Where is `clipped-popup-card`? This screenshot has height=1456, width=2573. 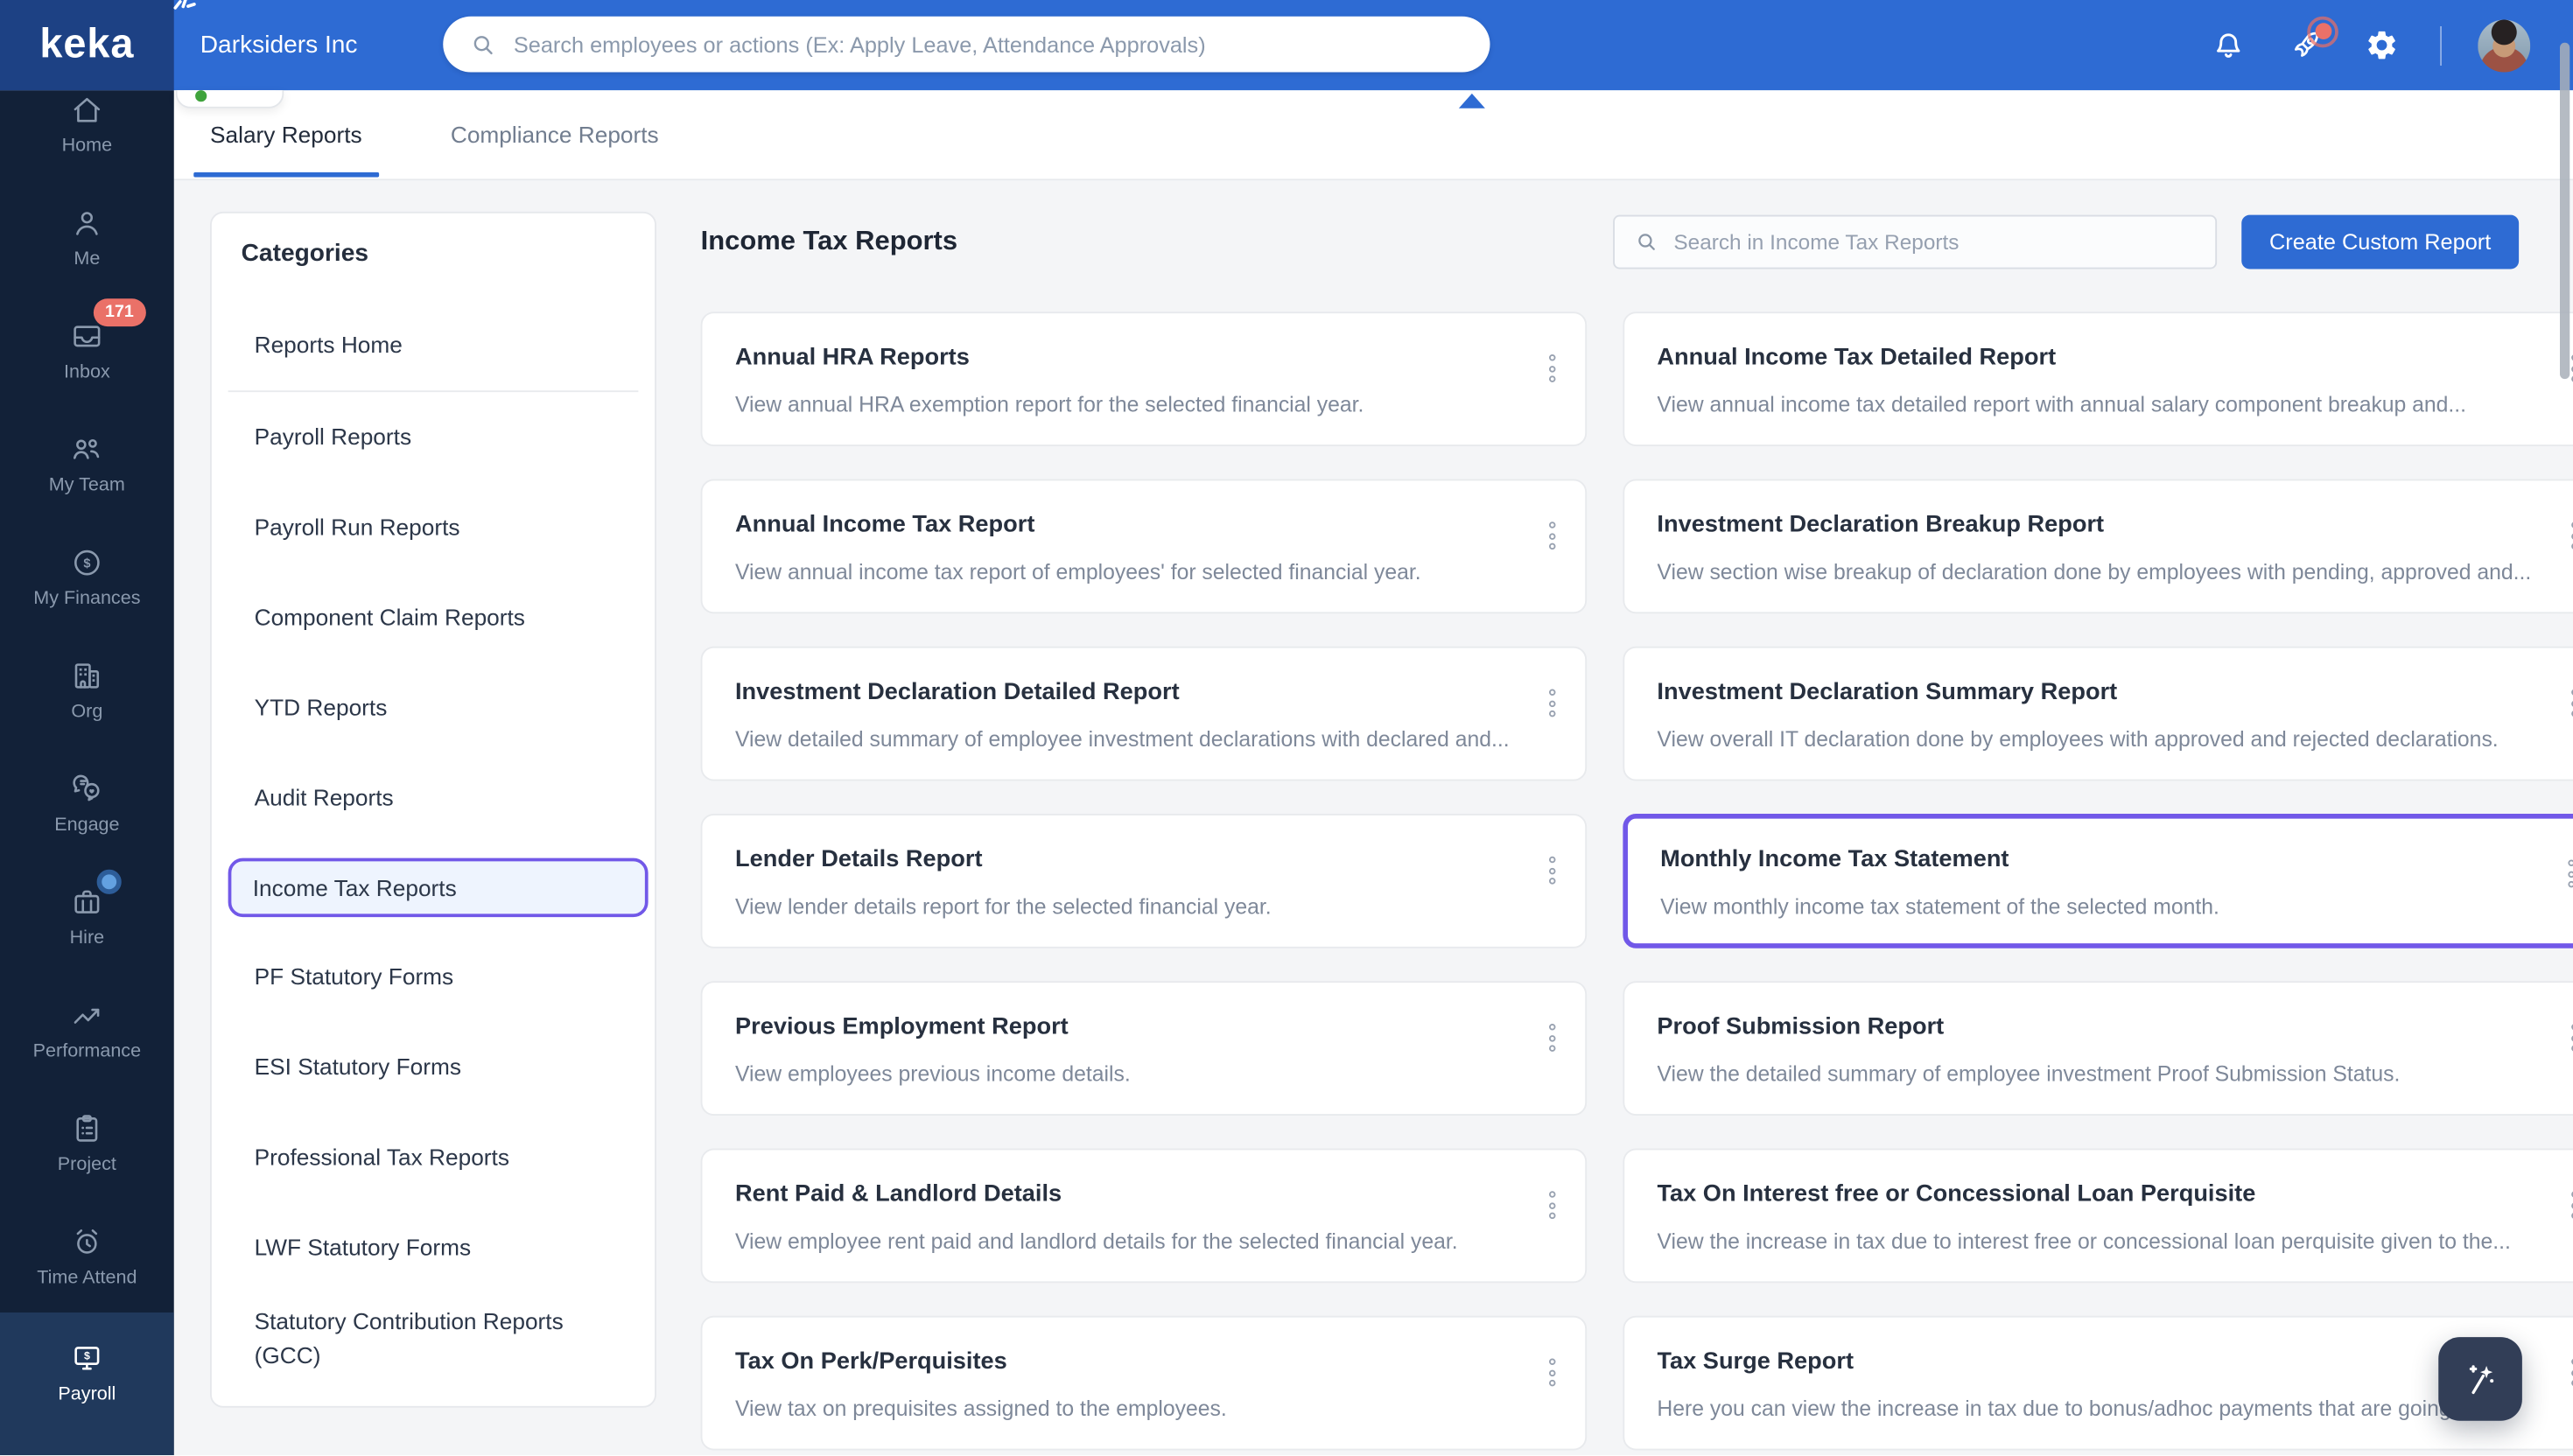
clipped-popup-card is located at coordinates (229, 99).